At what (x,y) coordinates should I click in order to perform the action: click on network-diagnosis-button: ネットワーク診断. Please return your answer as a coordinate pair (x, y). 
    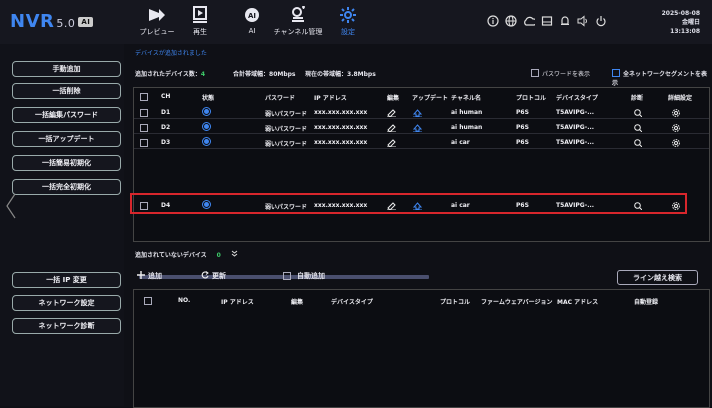
    Looking at the image, I should click on (66, 326).